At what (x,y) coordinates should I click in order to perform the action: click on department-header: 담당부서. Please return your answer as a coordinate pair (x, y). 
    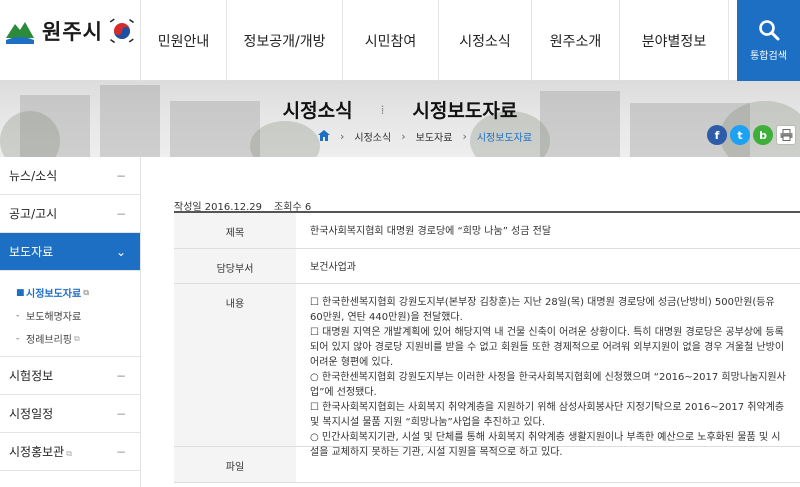
    Looking at the image, I should click on (235, 266).